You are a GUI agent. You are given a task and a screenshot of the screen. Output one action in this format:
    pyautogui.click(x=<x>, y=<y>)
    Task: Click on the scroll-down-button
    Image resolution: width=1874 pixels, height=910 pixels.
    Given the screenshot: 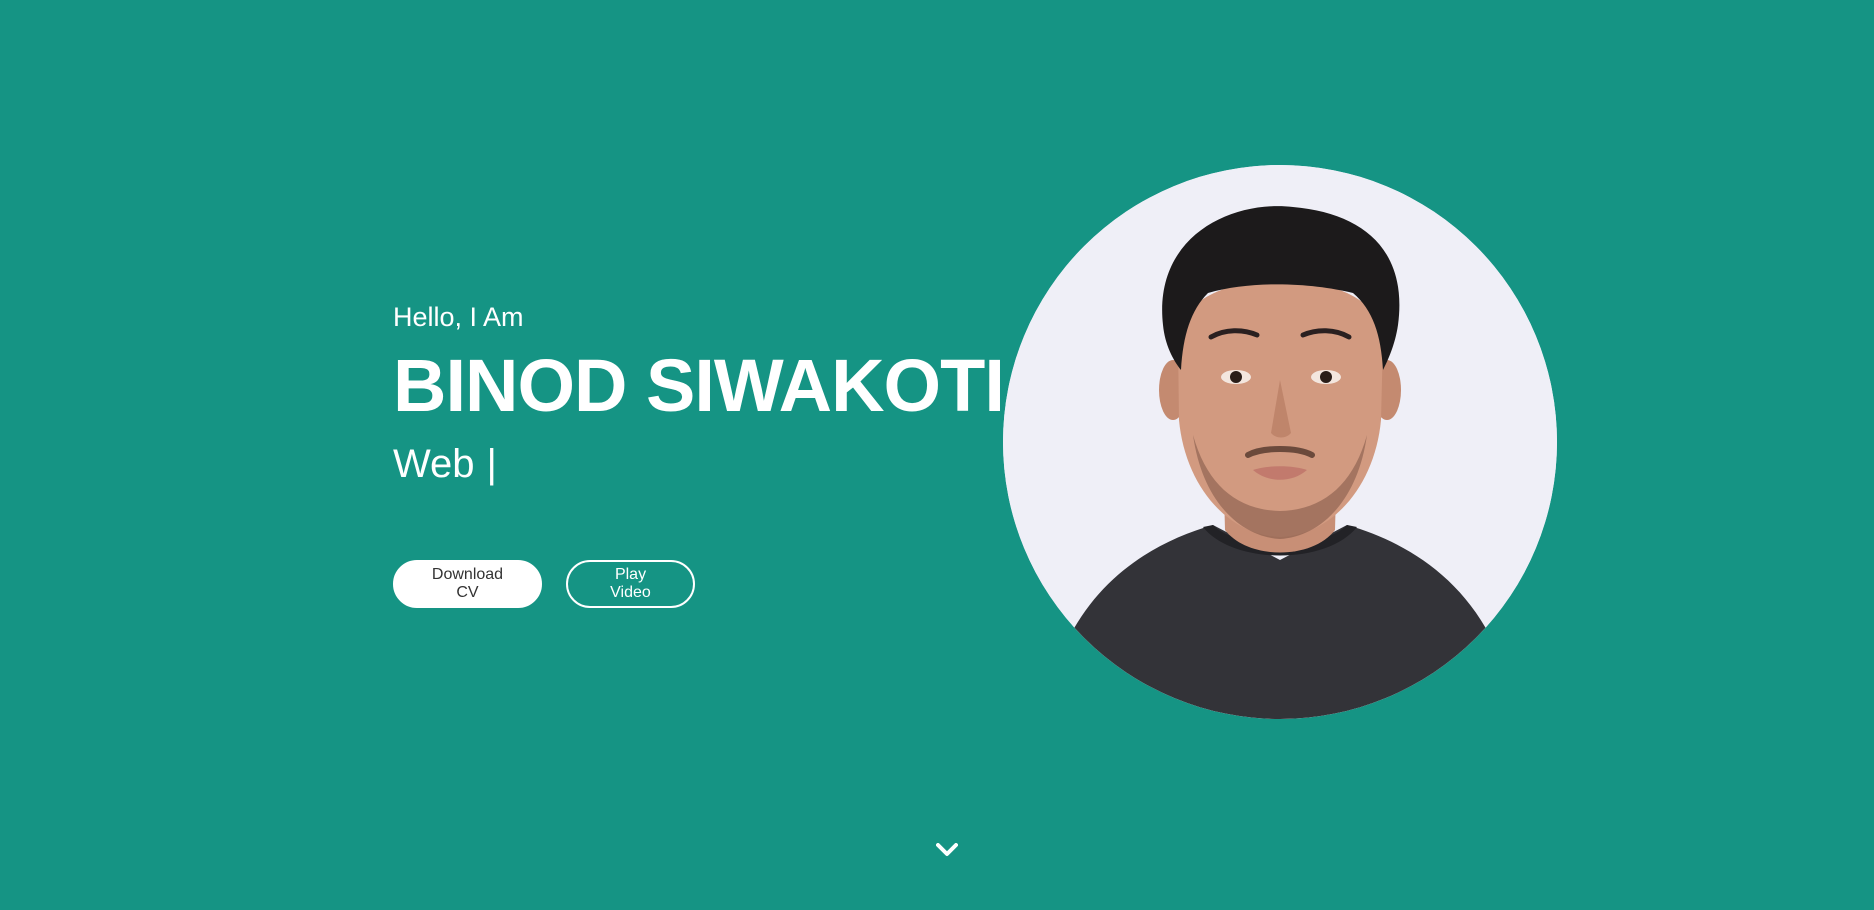 What is the action you would take?
    pyautogui.click(x=947, y=850)
    